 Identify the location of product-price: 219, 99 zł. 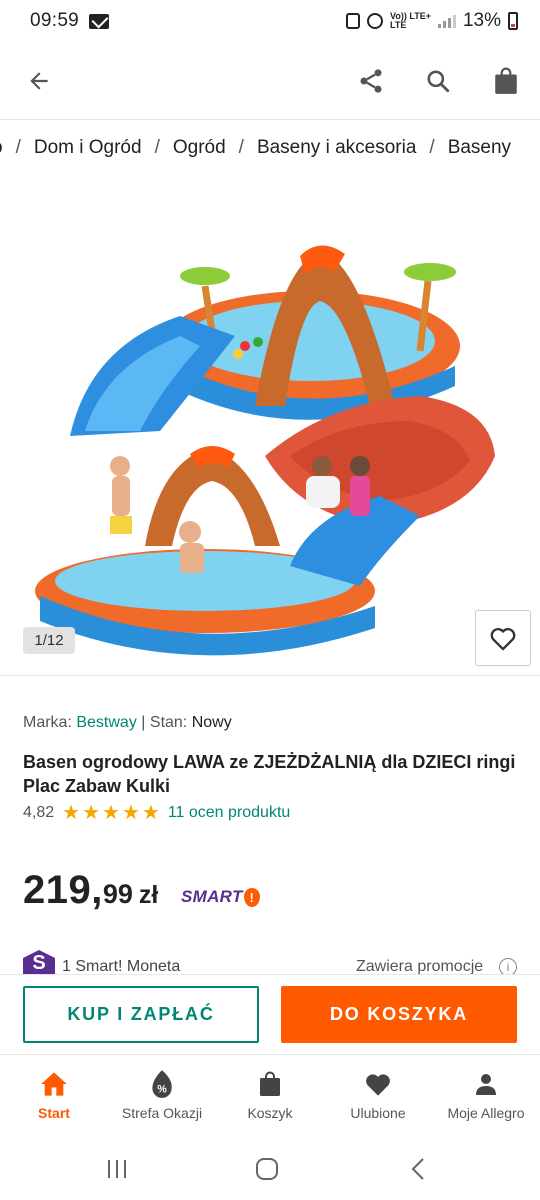
(90, 890).